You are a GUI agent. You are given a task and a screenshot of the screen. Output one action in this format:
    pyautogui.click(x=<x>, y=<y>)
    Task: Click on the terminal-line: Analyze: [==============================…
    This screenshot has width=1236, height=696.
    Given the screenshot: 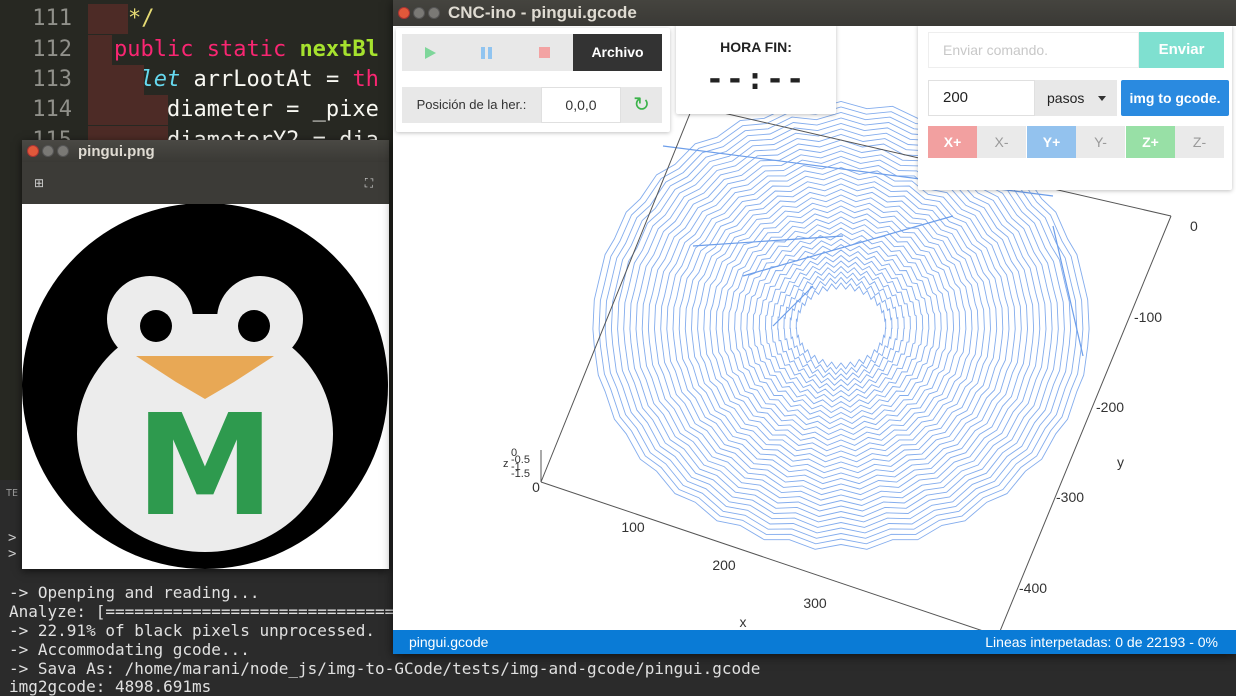 What is the action you would take?
    pyautogui.click(x=221, y=611)
    